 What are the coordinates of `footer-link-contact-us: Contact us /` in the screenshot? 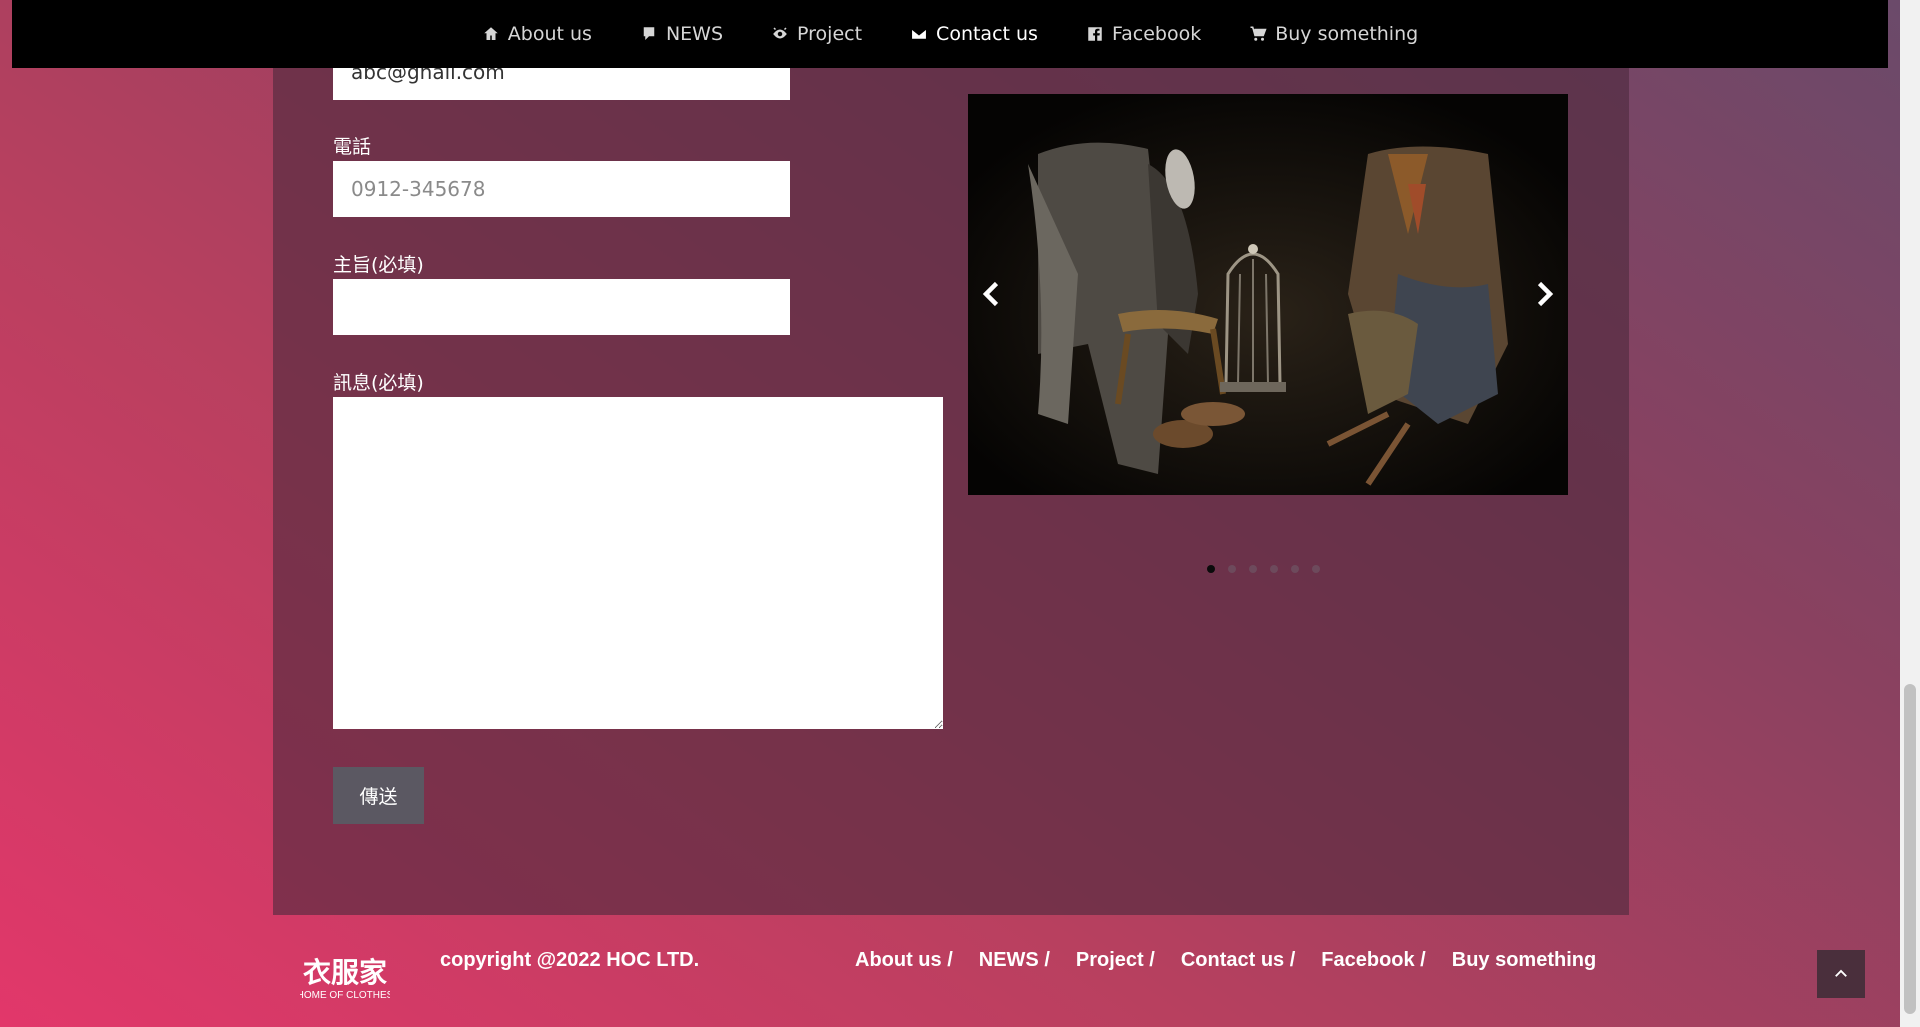 It's located at (1238, 960).